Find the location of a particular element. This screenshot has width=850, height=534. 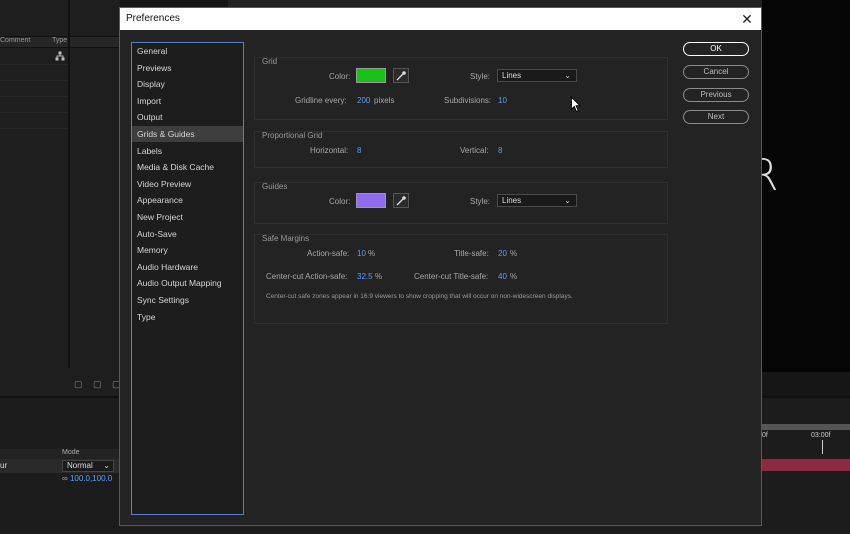

grid-color-swatch is located at coordinates (371, 75).